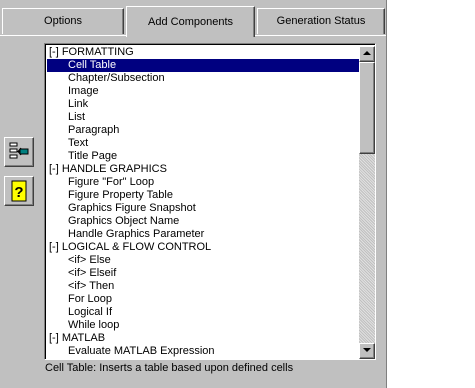  I want to click on tab-options: Options, so click(63, 21).